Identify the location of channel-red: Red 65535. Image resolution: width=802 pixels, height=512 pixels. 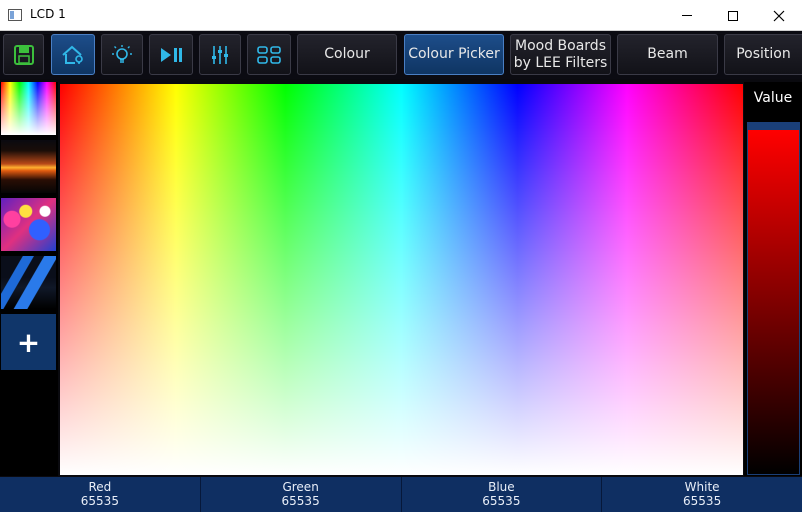
(100, 494).